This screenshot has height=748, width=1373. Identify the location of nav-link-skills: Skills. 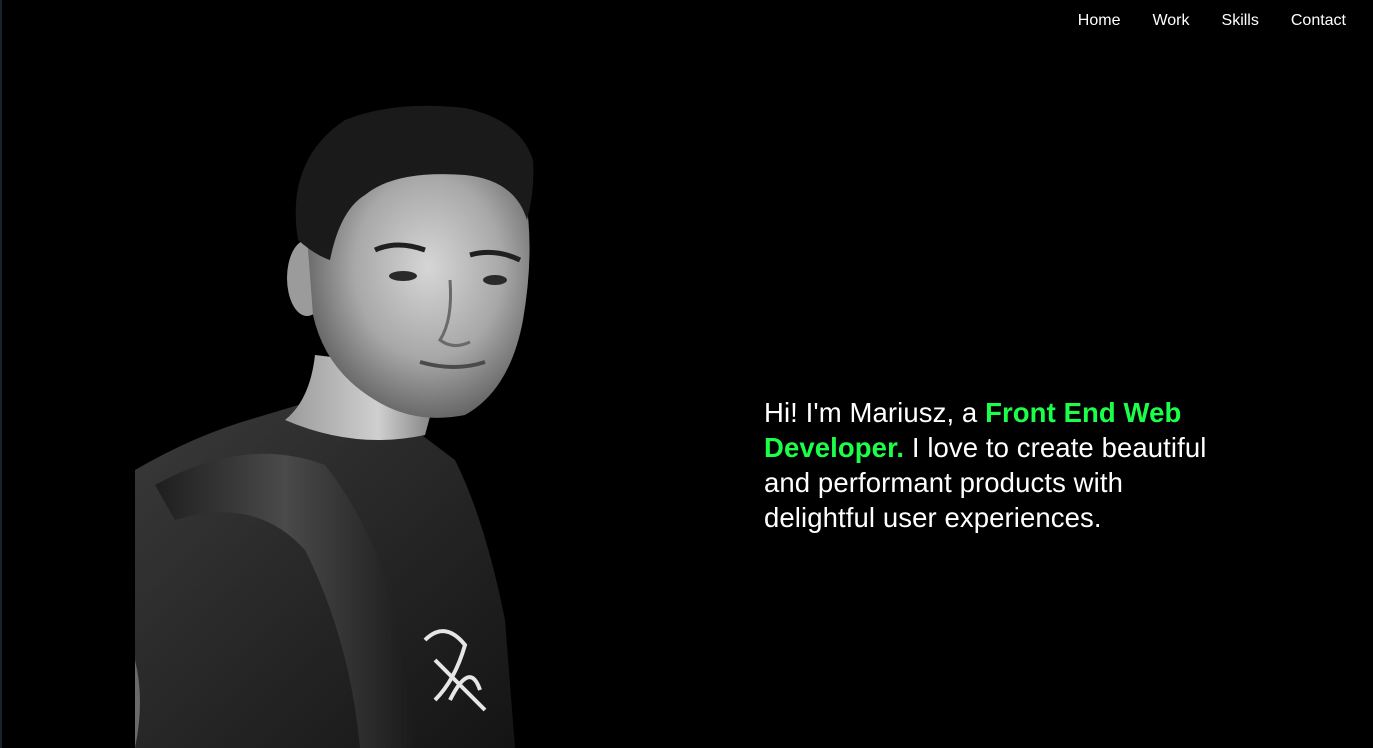
(1240, 21).